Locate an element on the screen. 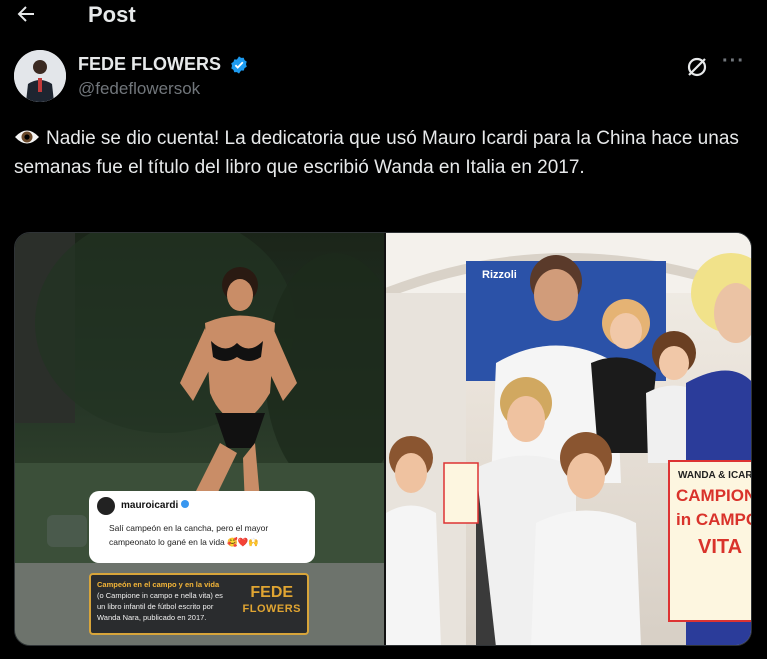  rizzoli-sign: Rizzoli is located at coordinates (499, 275).